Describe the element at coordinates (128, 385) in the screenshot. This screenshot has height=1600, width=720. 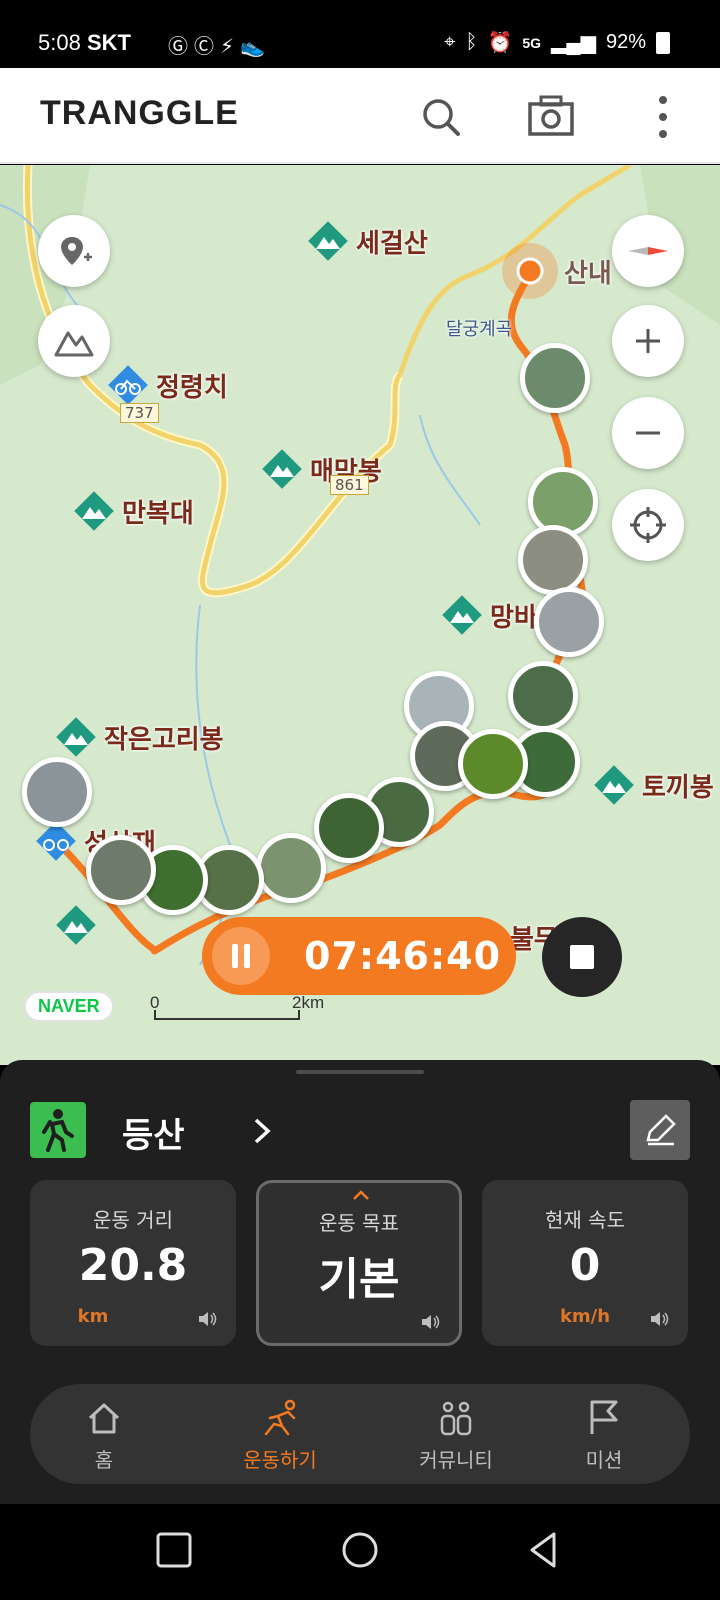
I see `bicycle-icon` at that location.